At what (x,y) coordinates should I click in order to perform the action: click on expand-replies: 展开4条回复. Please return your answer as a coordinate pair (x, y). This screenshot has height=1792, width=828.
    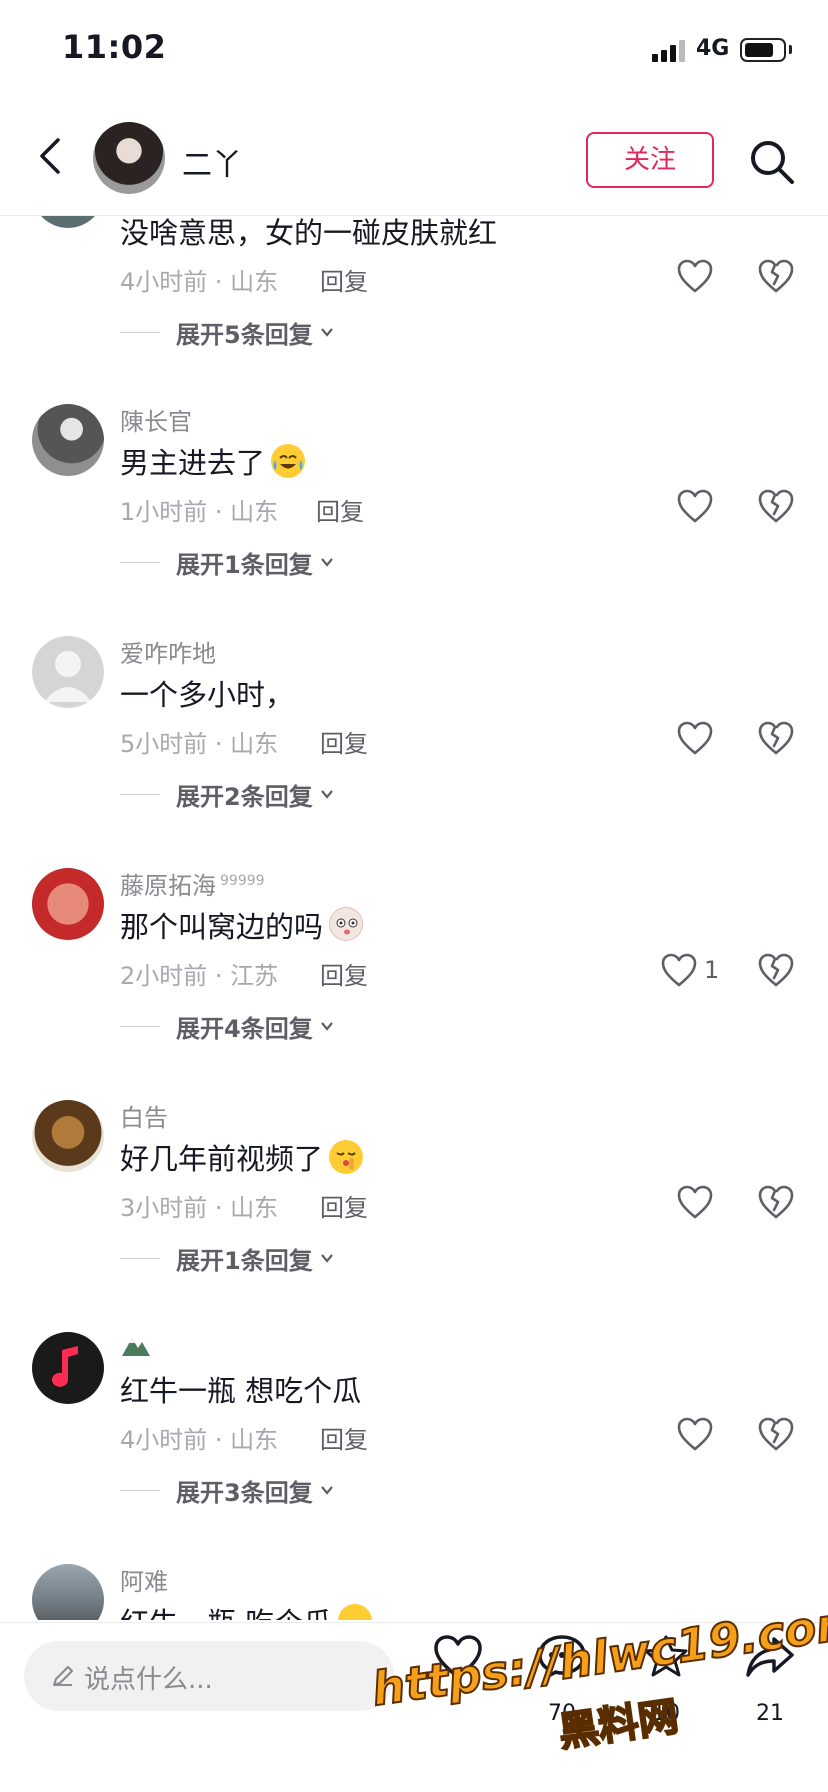
    Looking at the image, I should click on (227, 1026).